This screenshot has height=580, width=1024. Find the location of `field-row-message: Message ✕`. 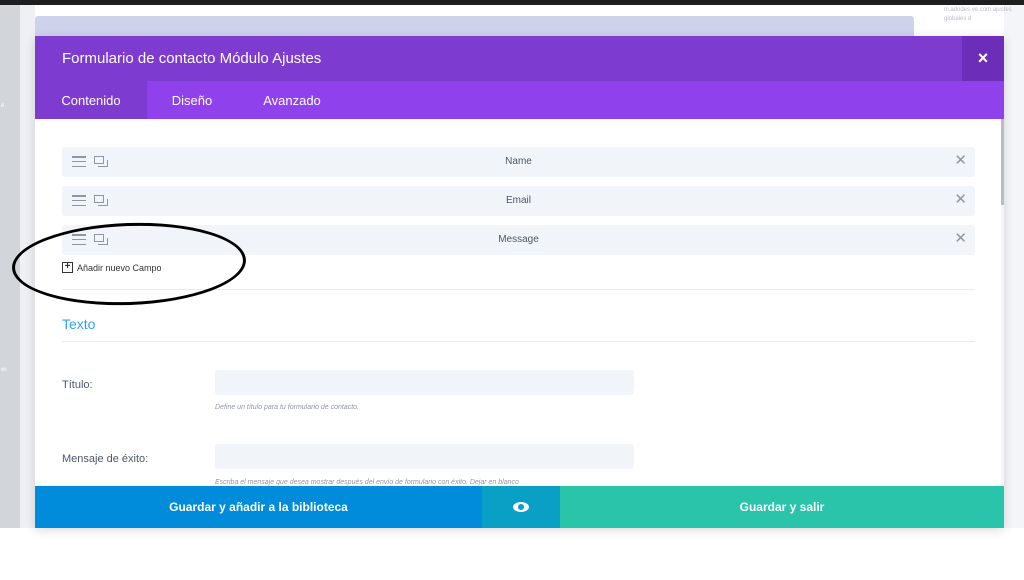

field-row-message: Message ✕ is located at coordinates (518, 240).